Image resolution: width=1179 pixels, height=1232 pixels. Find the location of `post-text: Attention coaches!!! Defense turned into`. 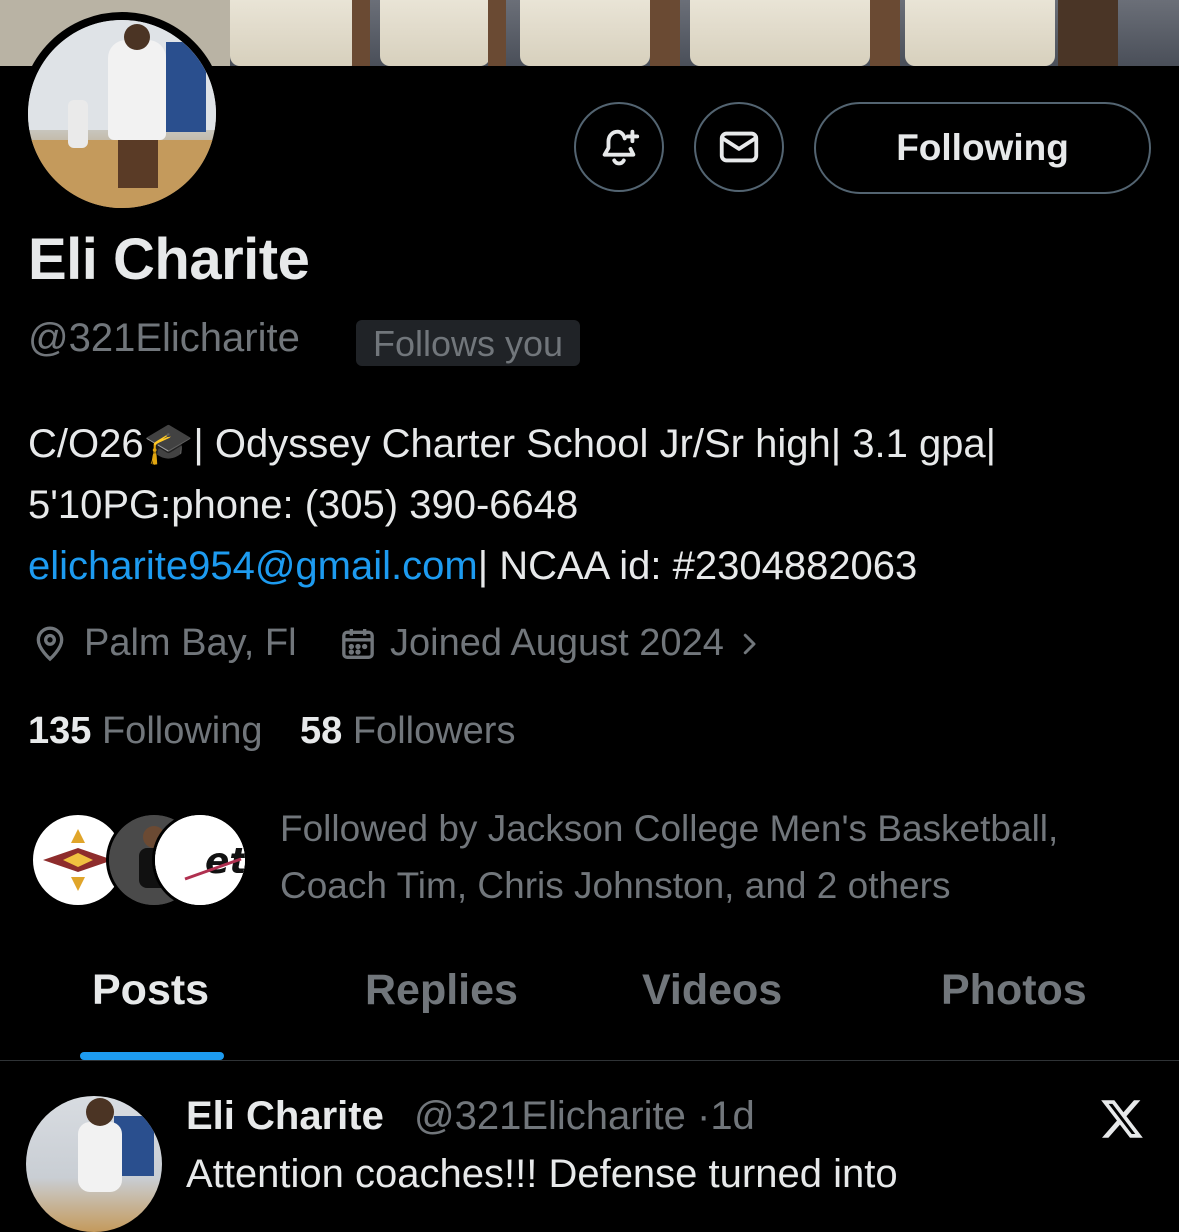

post-text: Attention coaches!!! Defense turned into is located at coordinates (542, 1174).